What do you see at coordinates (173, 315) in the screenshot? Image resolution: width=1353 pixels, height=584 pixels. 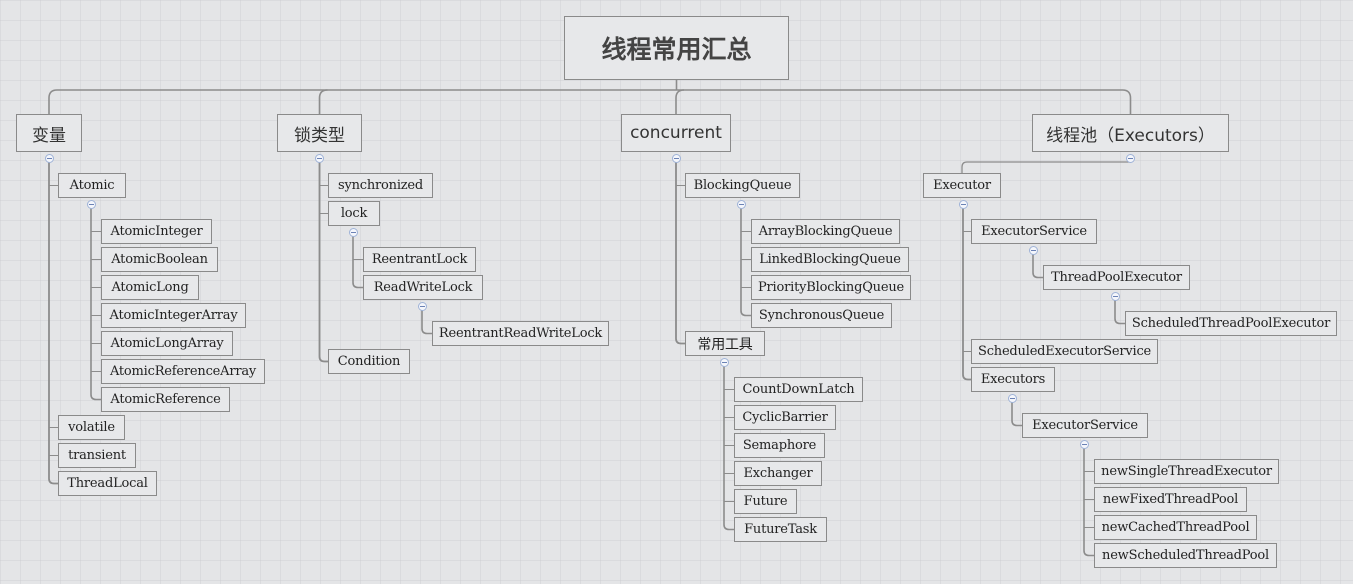 I see `node-atomic-integer-array: AtomicIntegerArray` at bounding box center [173, 315].